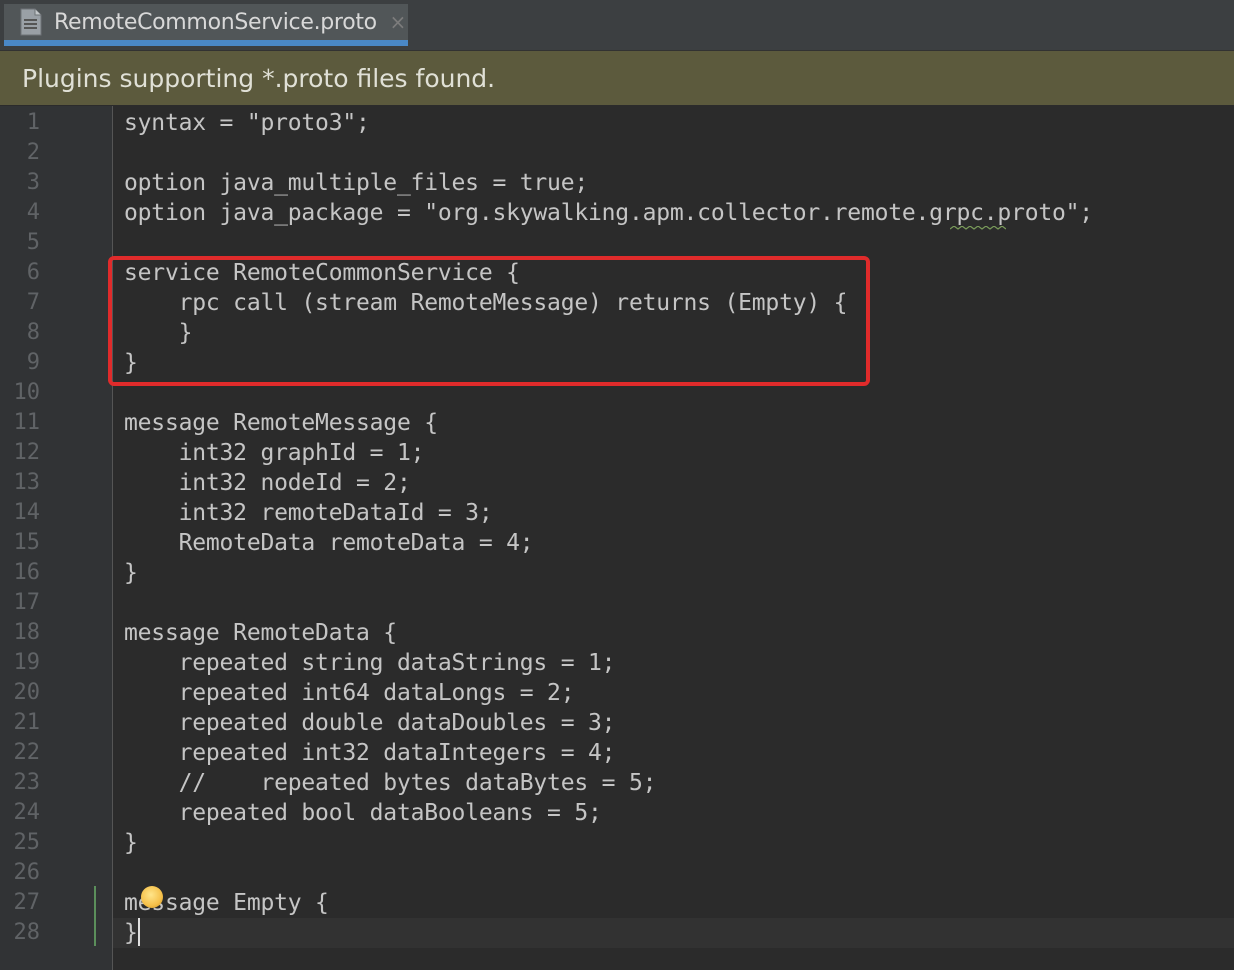  I want to click on file-icon, so click(31, 22).